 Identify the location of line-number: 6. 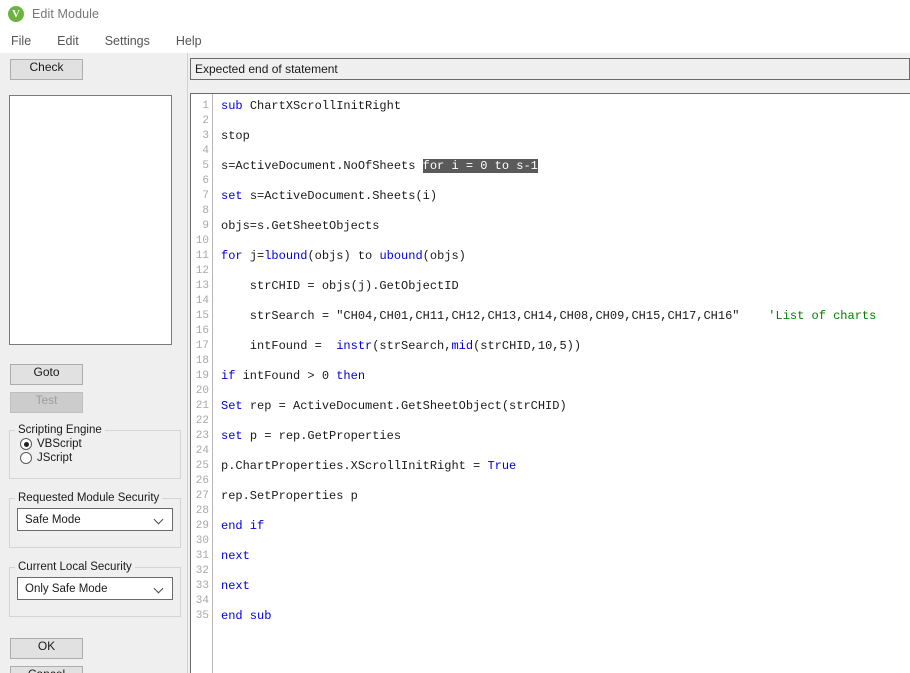
(205, 181).